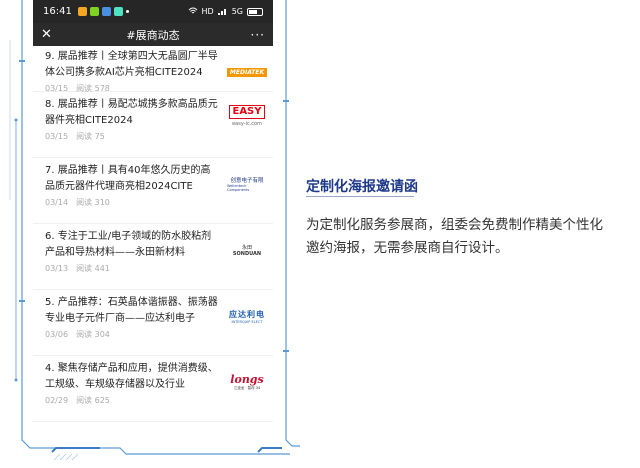 This screenshot has width=640, height=468. Describe the element at coordinates (132, 136) in the screenshot. I see `article-meta: 03/15 阅读 75` at that location.